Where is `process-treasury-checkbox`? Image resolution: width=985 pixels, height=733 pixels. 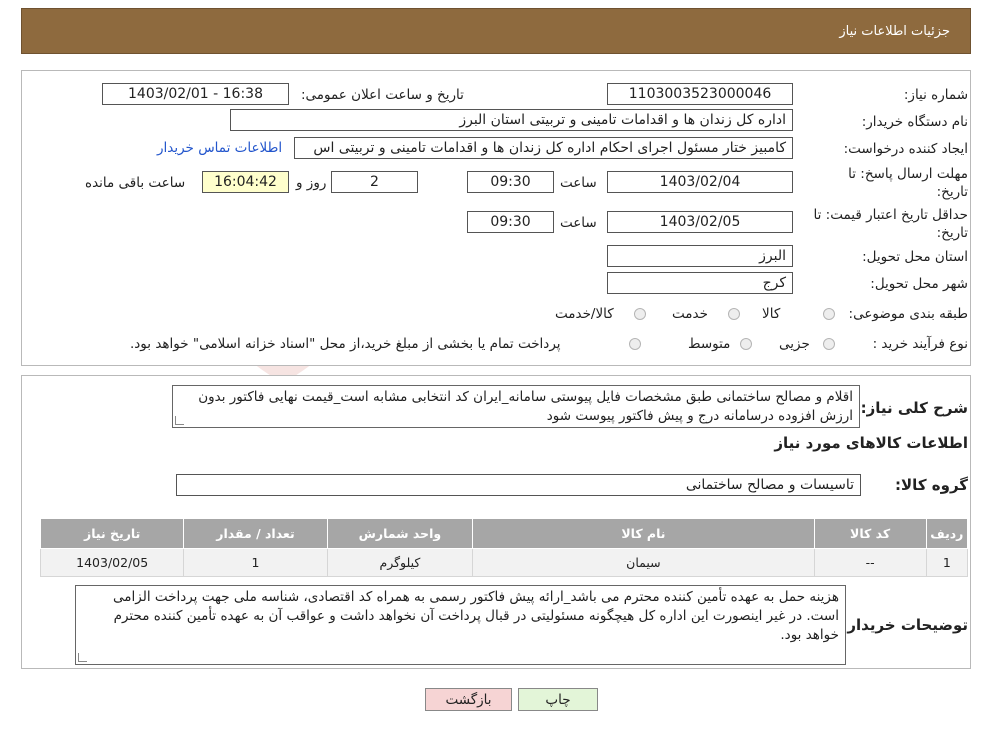 process-treasury-checkbox is located at coordinates (635, 344).